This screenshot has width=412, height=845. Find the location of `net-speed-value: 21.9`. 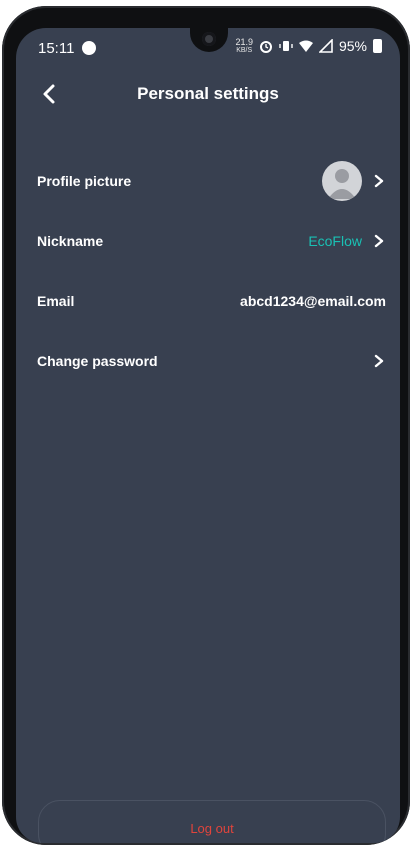

net-speed-value: 21.9 is located at coordinates (244, 42).